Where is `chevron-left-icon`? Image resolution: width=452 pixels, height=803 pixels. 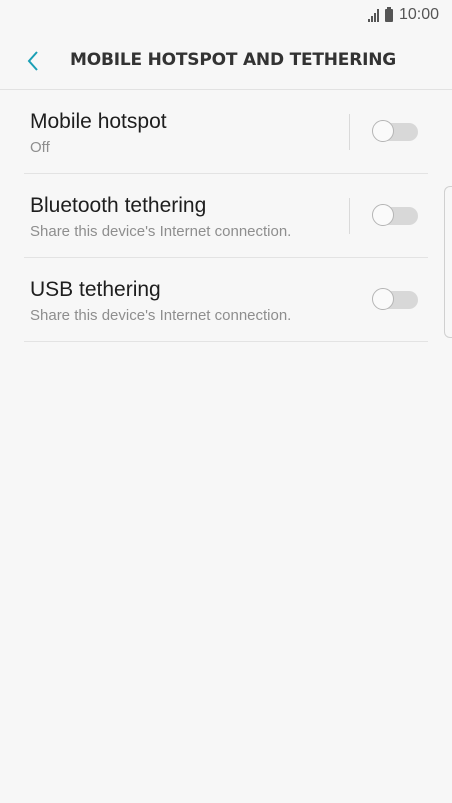
chevron-left-icon is located at coordinates (32, 61).